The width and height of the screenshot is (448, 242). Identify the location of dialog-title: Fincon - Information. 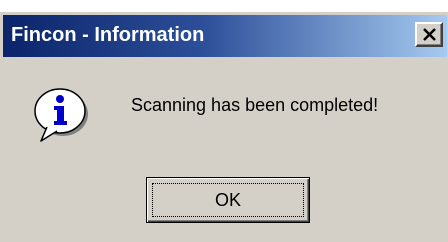
(108, 35).